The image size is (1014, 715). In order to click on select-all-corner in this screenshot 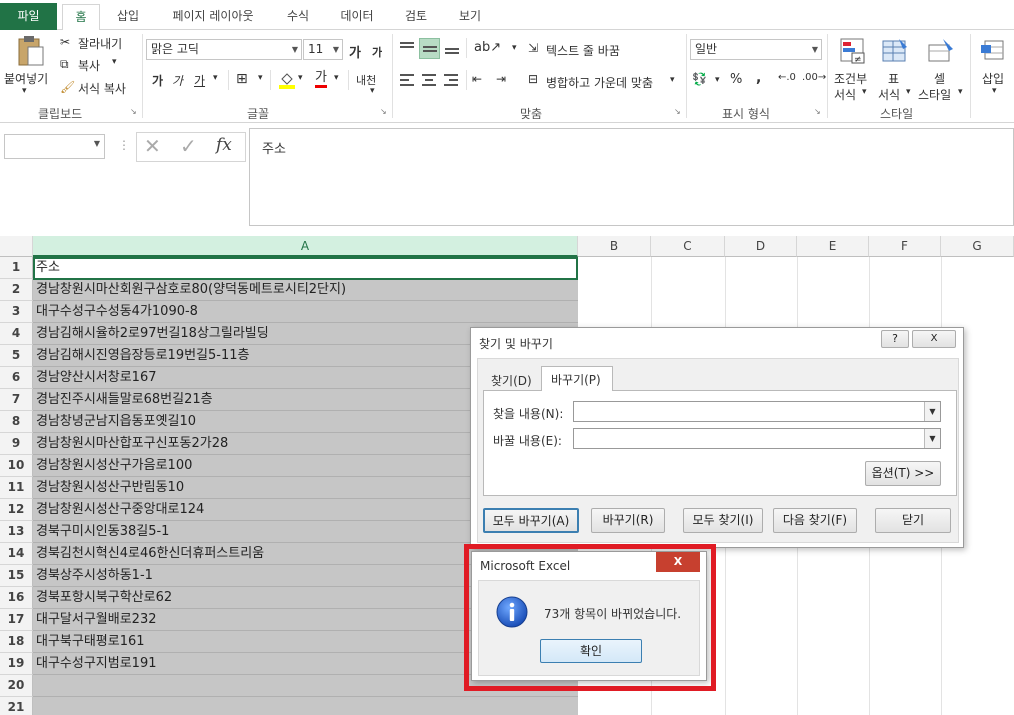, I will do `click(16, 246)`.